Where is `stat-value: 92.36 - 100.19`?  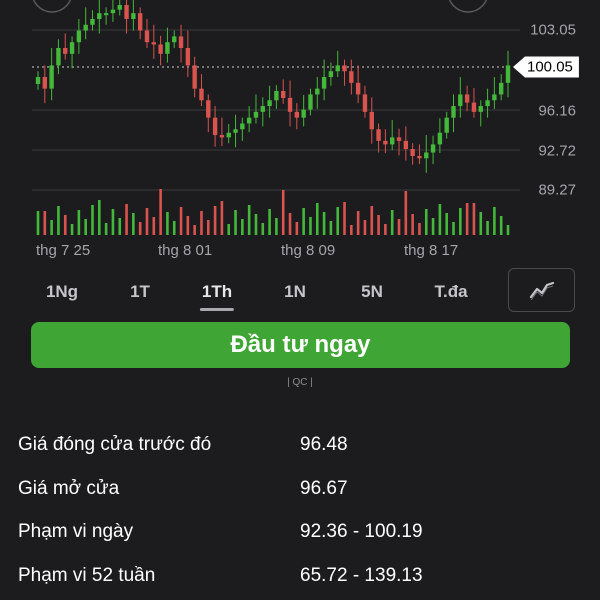 stat-value: 92.36 - 100.19 is located at coordinates (361, 531).